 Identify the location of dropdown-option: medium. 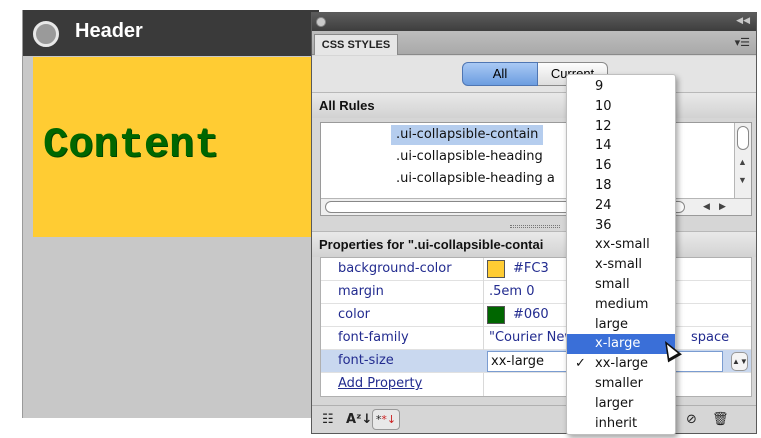
(621, 305).